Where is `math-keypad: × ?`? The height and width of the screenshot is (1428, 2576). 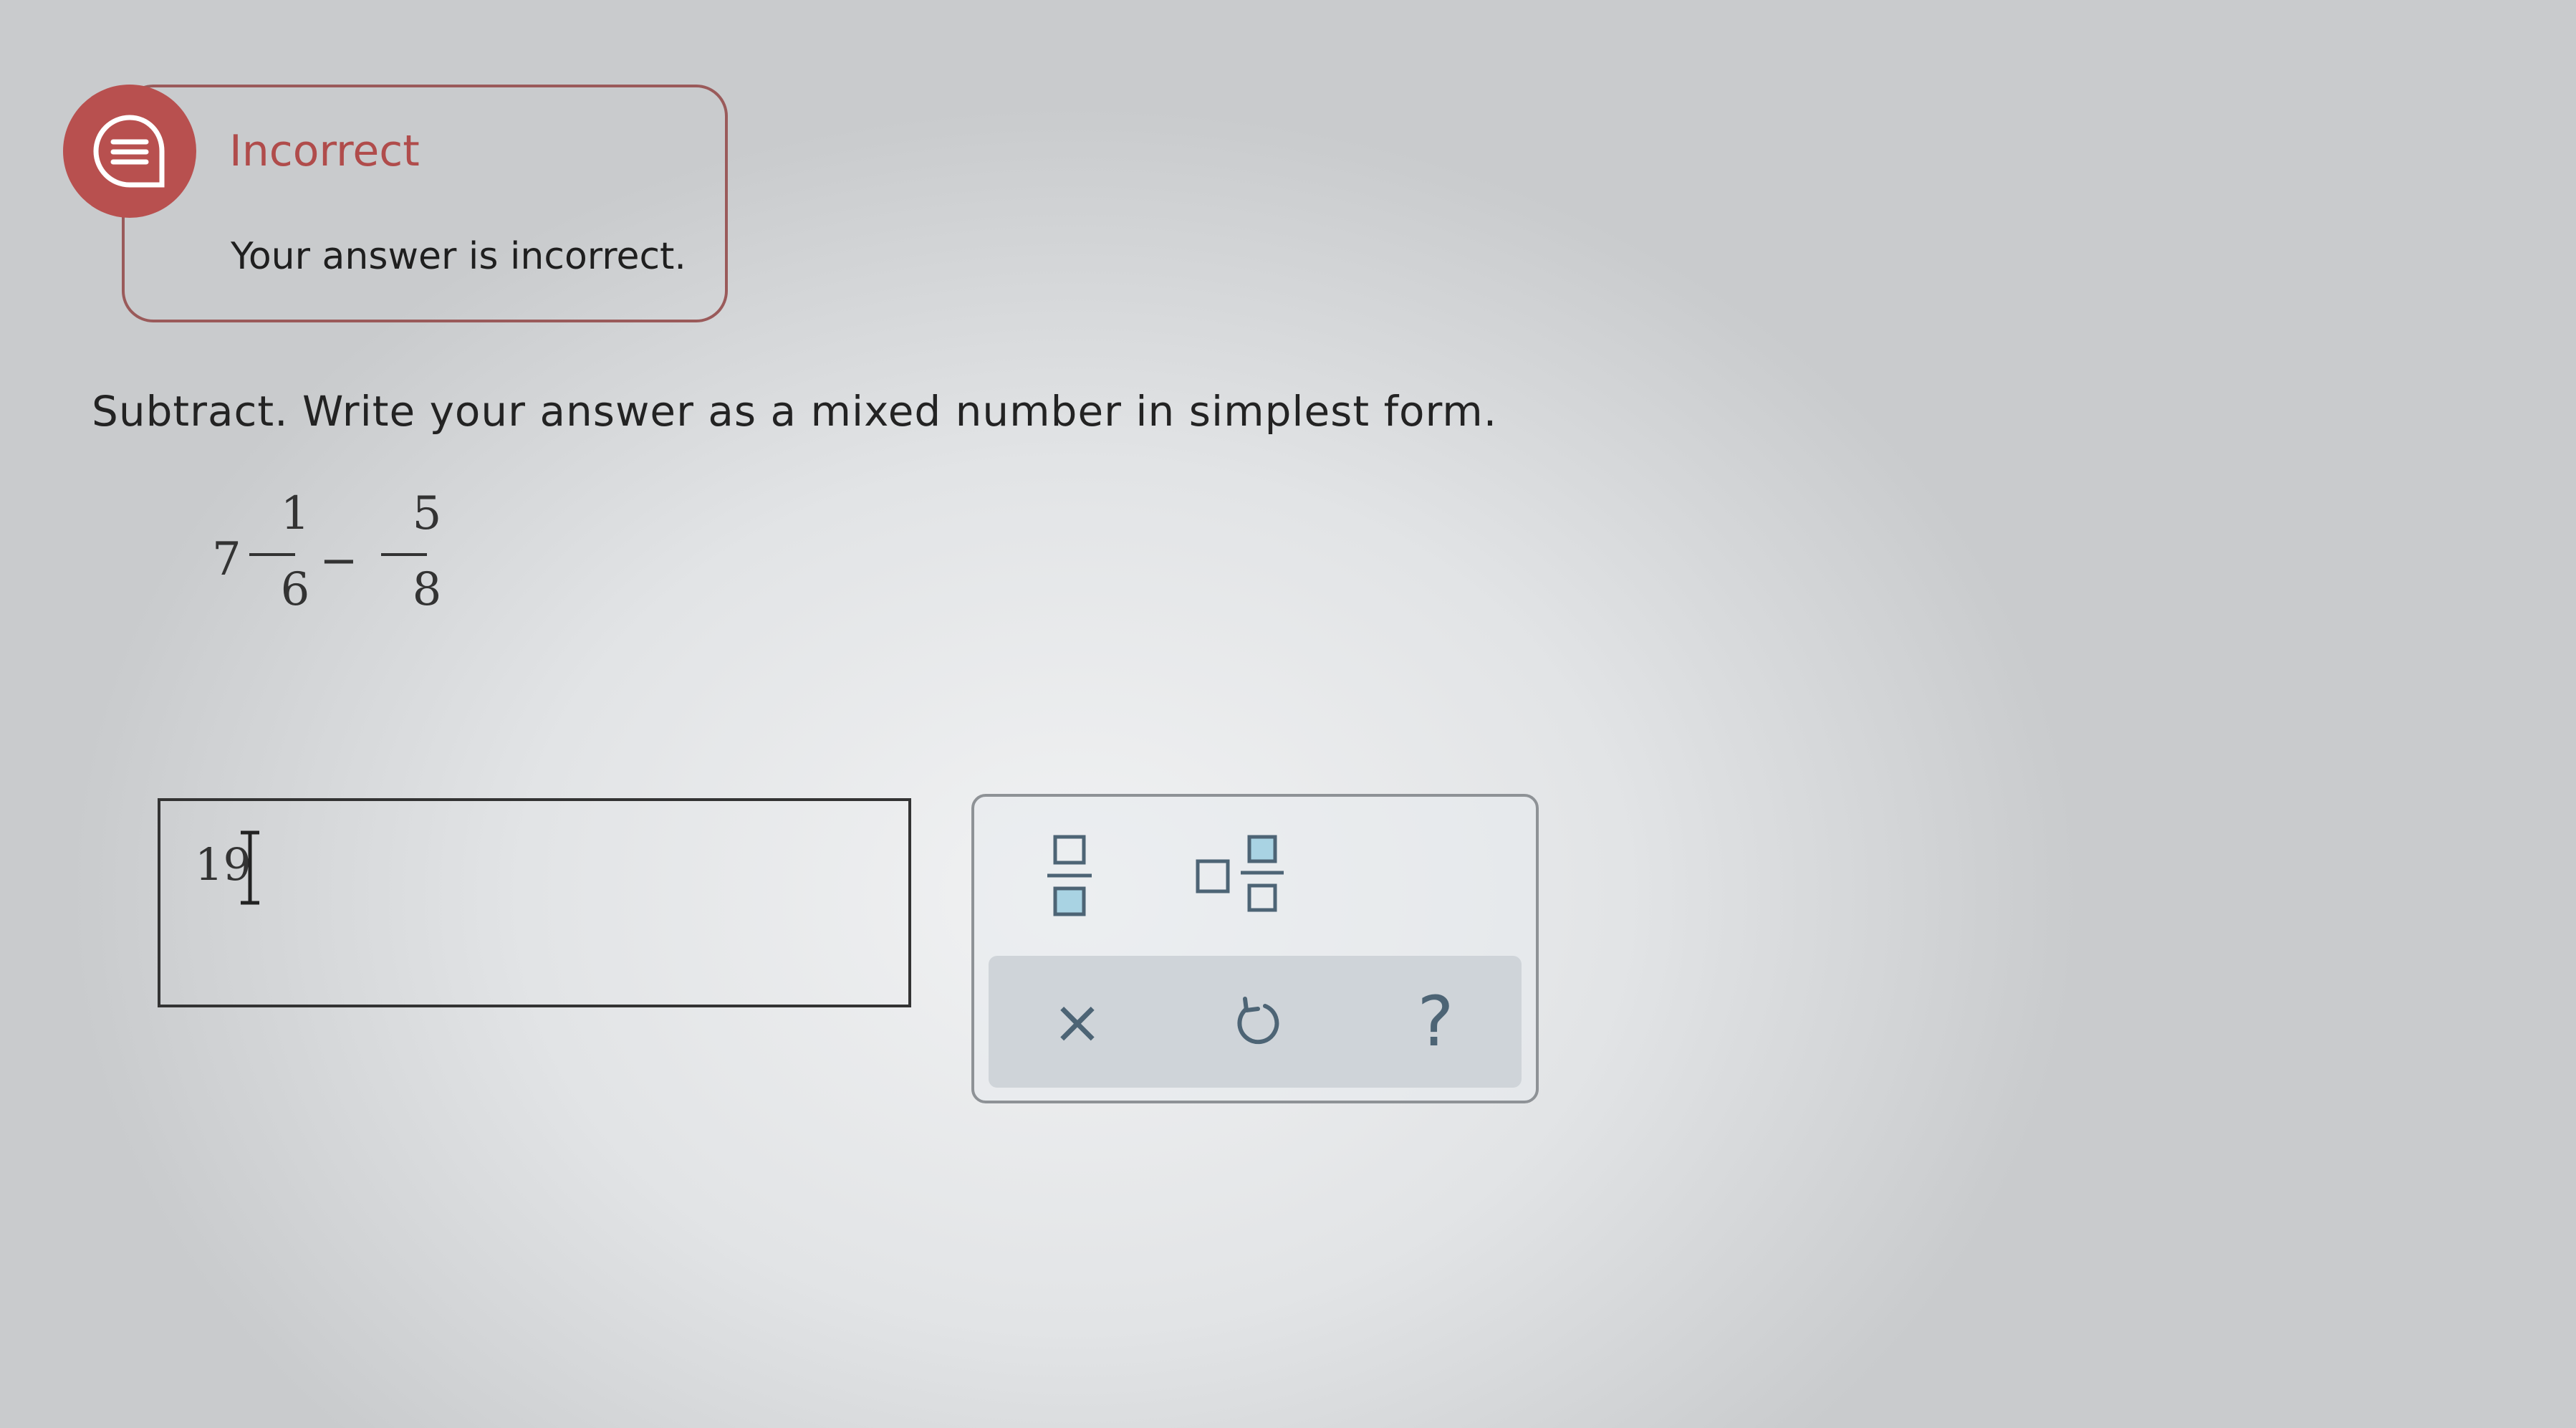 math-keypad: × ? is located at coordinates (1255, 948).